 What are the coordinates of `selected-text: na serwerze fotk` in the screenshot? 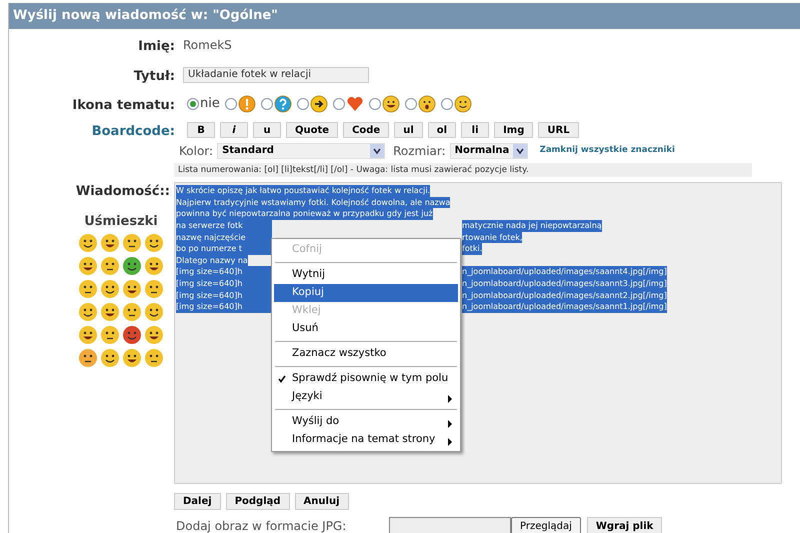 It's located at (224, 226).